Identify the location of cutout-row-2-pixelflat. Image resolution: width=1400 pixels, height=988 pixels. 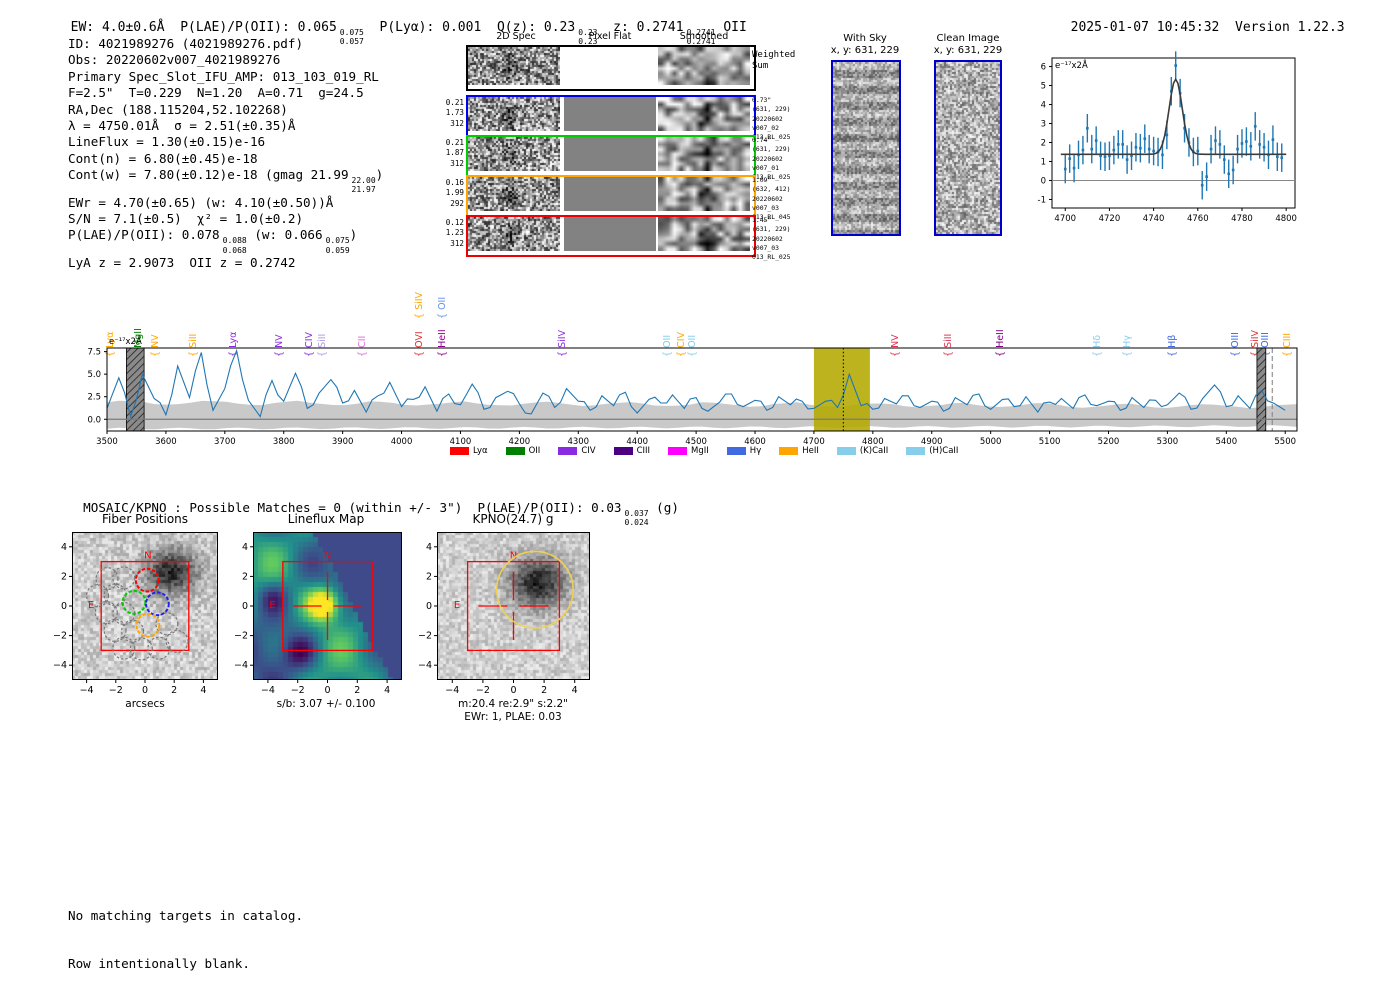
(610, 154).